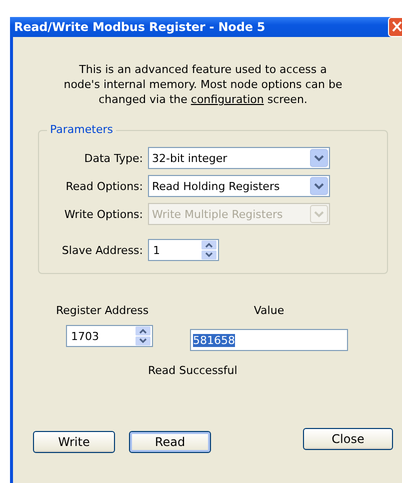 This screenshot has width=402, height=483. I want to click on window-title: Read/Write Modbus Register - Node 5, so click(140, 27).